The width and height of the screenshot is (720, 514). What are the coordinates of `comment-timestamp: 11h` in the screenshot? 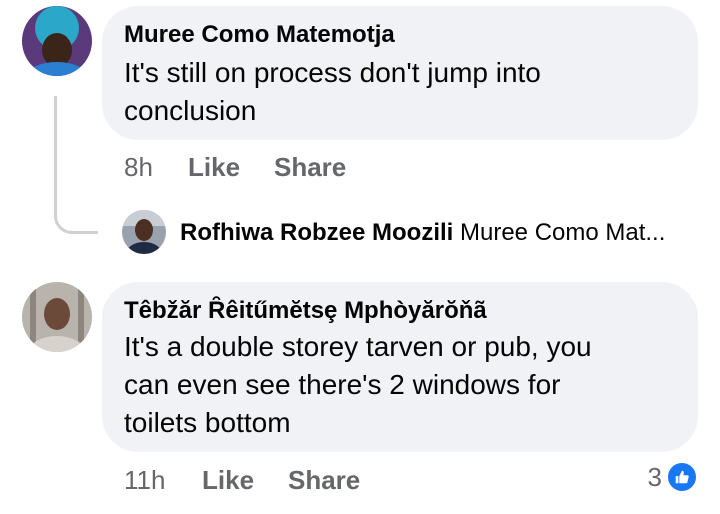 It's located at (144, 480).